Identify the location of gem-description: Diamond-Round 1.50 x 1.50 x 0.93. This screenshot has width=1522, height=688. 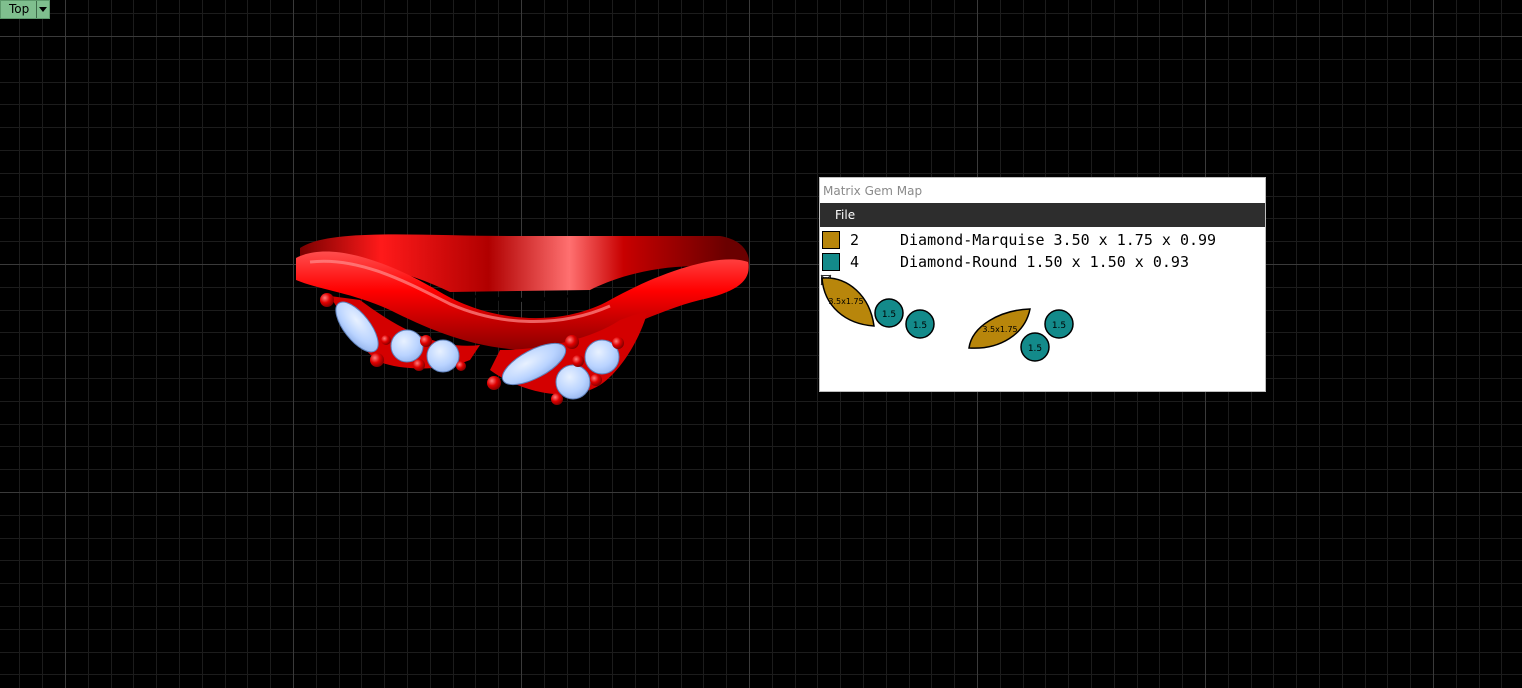
(1044, 262).